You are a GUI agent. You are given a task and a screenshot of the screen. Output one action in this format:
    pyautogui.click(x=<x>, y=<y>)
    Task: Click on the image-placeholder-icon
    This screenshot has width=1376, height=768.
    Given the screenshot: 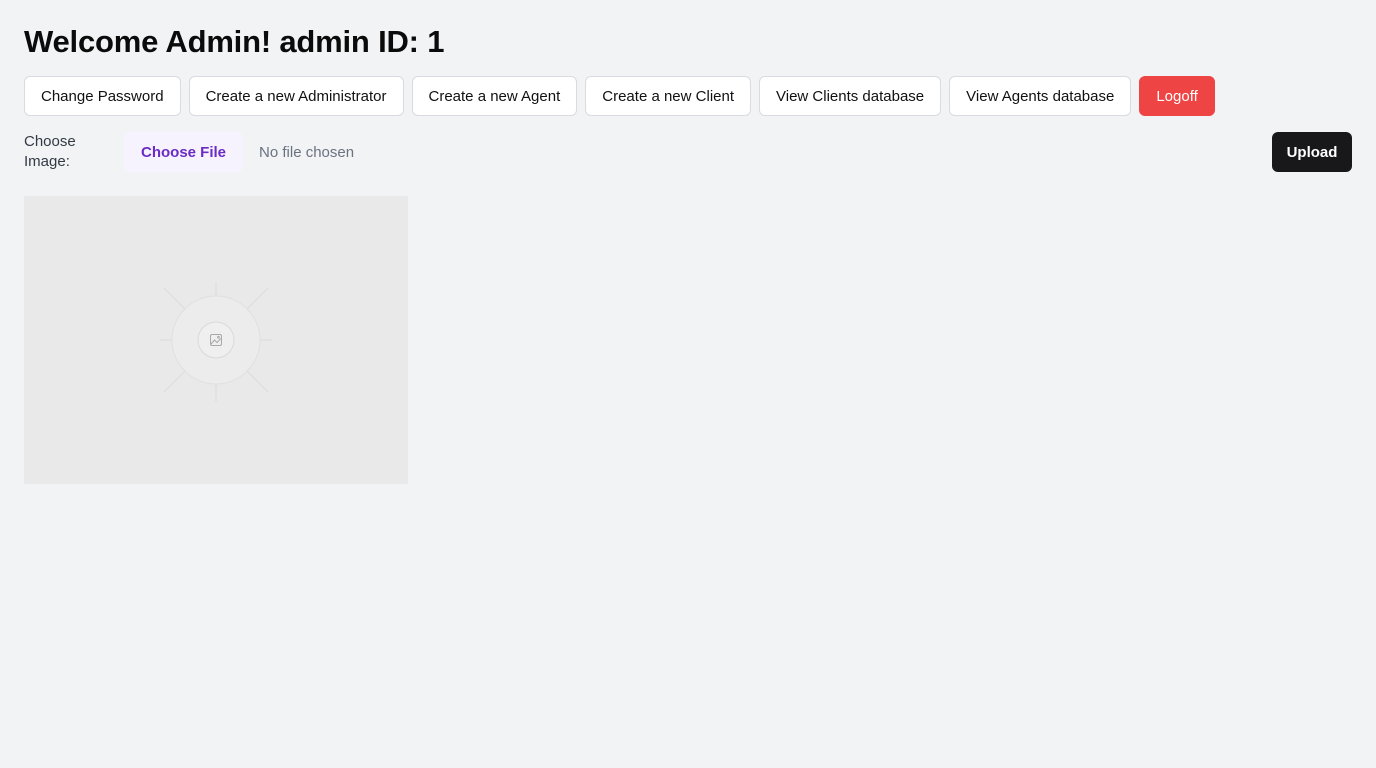 What is the action you would take?
    pyautogui.click(x=216, y=342)
    